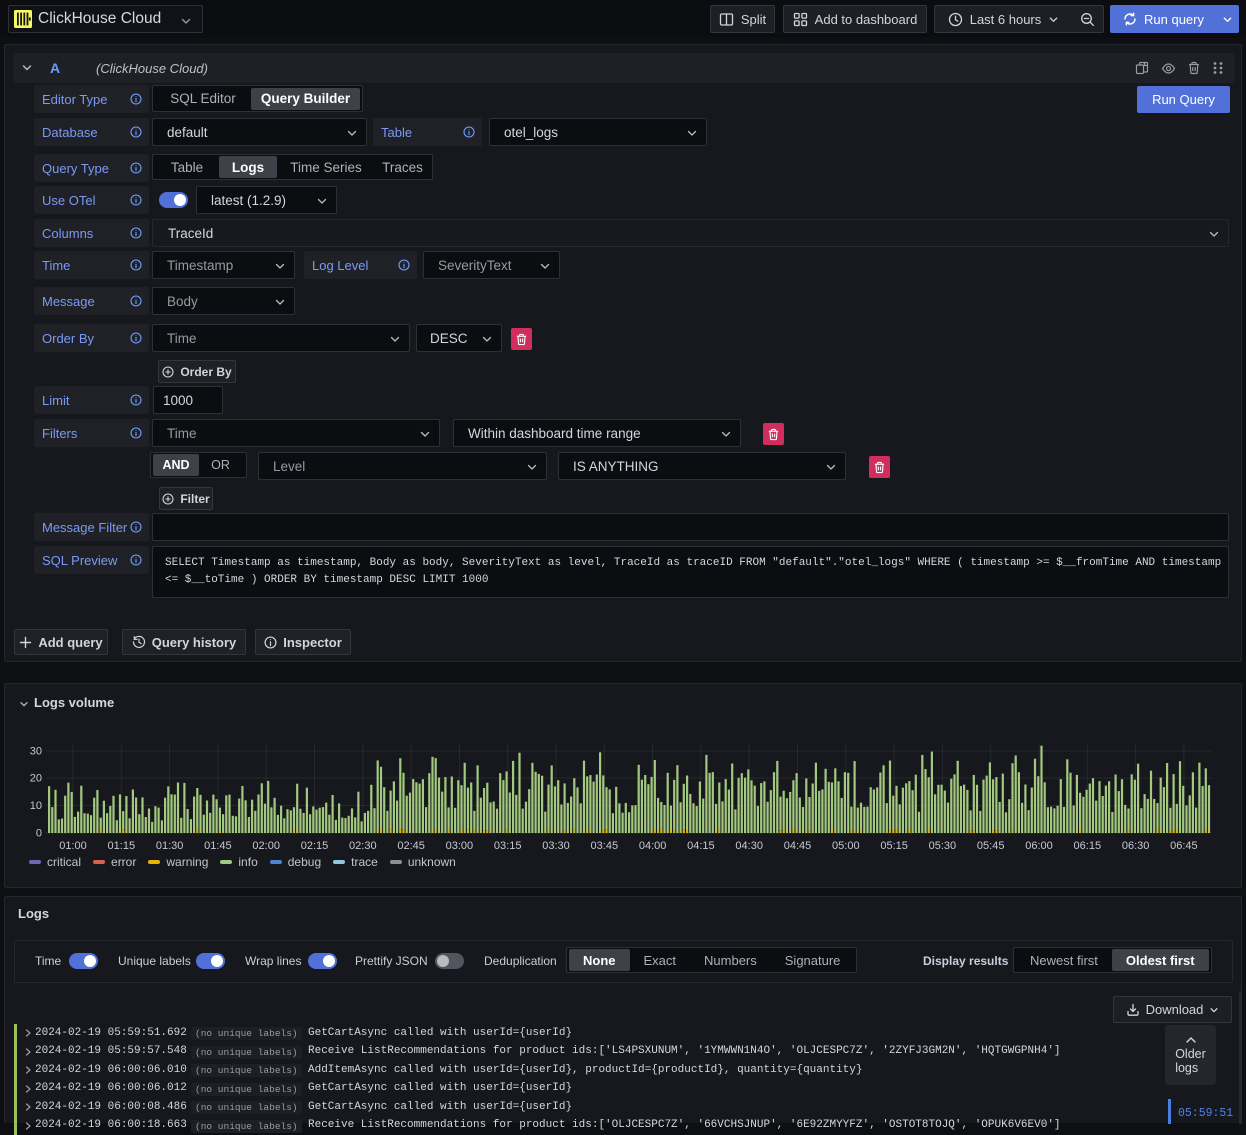 This screenshot has width=1246, height=1135. I want to click on svg-text: 03:30, so click(556, 846).